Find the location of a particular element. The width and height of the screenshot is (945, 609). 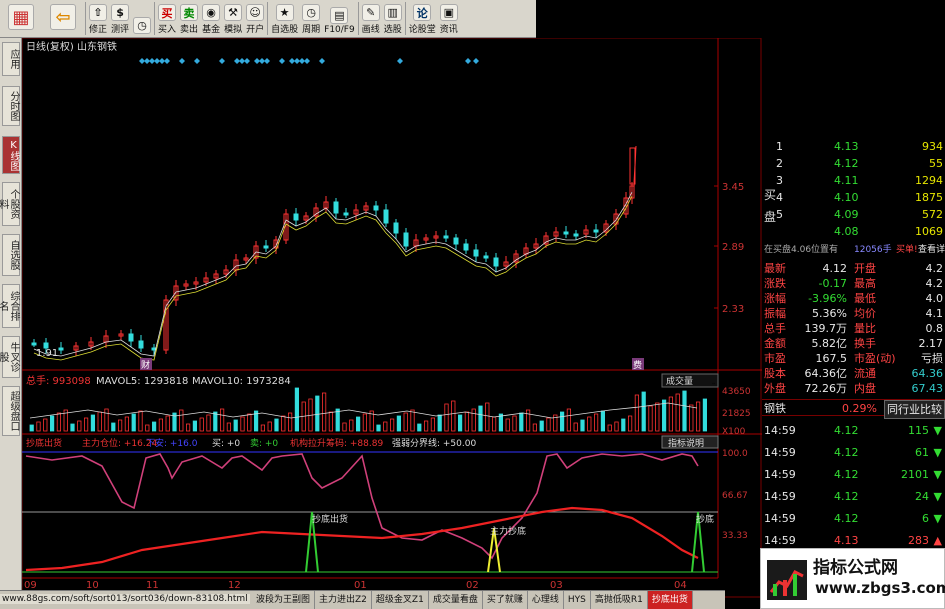

toolbar-button-1: ⇦ is located at coordinates (63, 18).